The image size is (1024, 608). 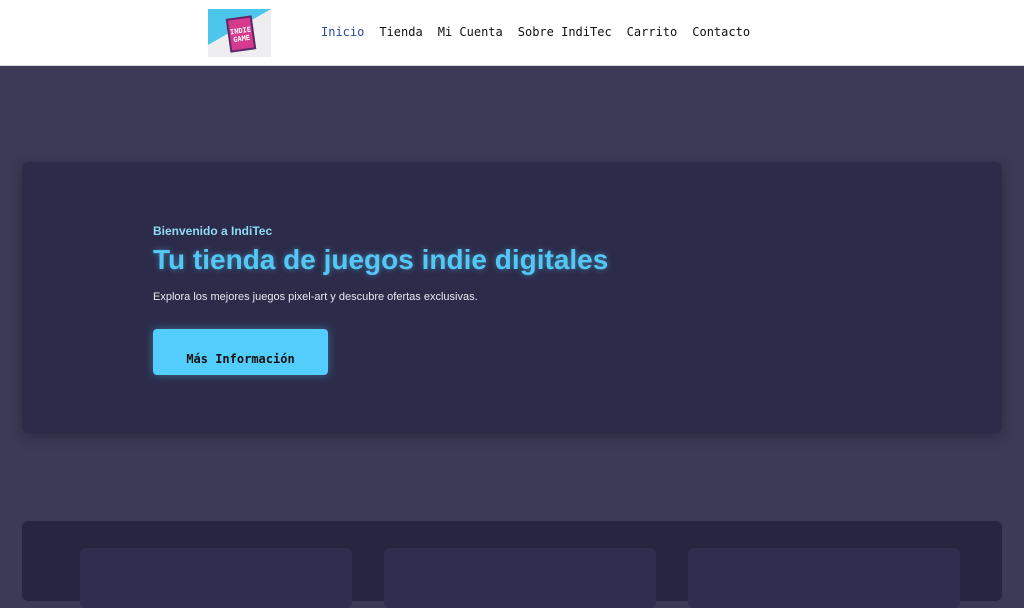 I want to click on nav-mi-cuenta: Mi Cuenta, so click(x=470, y=32).